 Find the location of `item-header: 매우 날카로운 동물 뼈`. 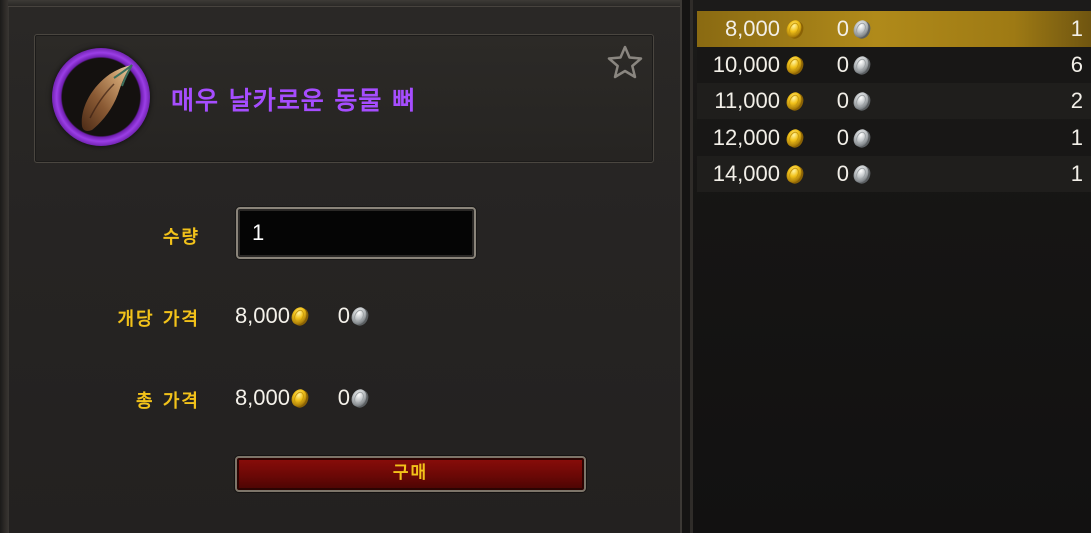

item-header: 매우 날카로운 동물 뼈 is located at coordinates (344, 98).